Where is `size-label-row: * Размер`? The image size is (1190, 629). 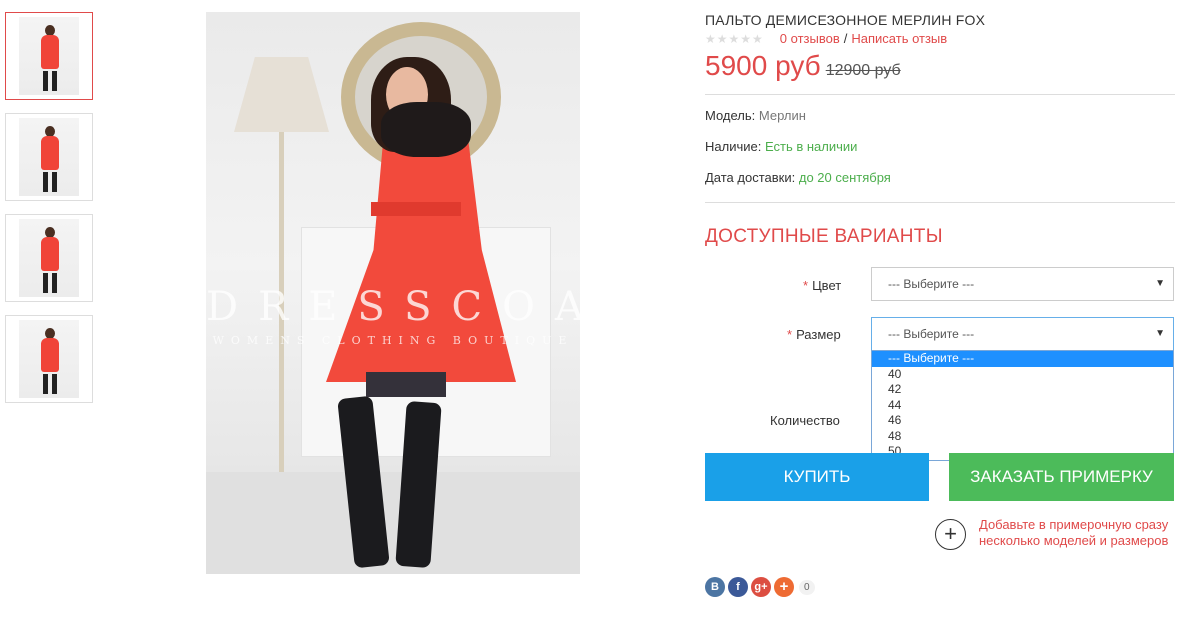
size-label-row: * Размер is located at coordinates (814, 334).